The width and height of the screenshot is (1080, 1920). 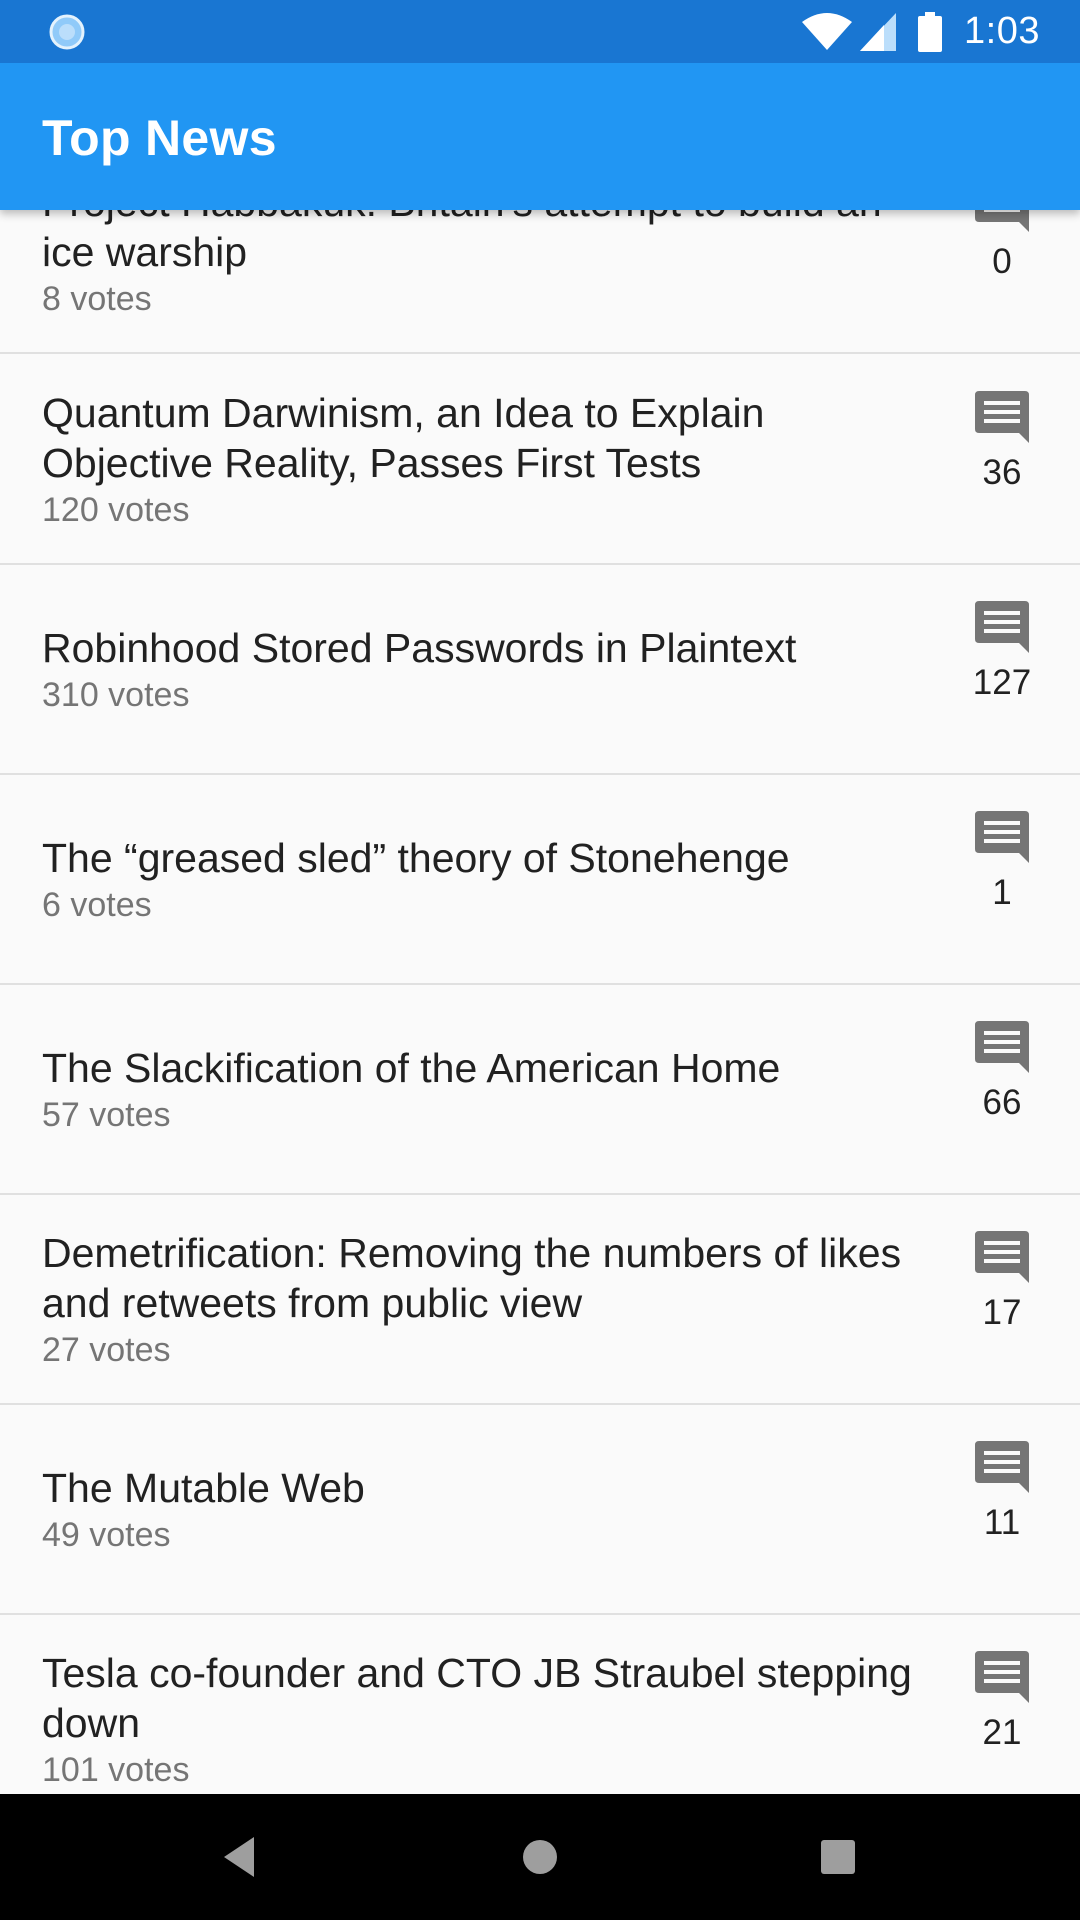 What do you see at coordinates (1002, 261) in the screenshot?
I see `comment-count: 0` at bounding box center [1002, 261].